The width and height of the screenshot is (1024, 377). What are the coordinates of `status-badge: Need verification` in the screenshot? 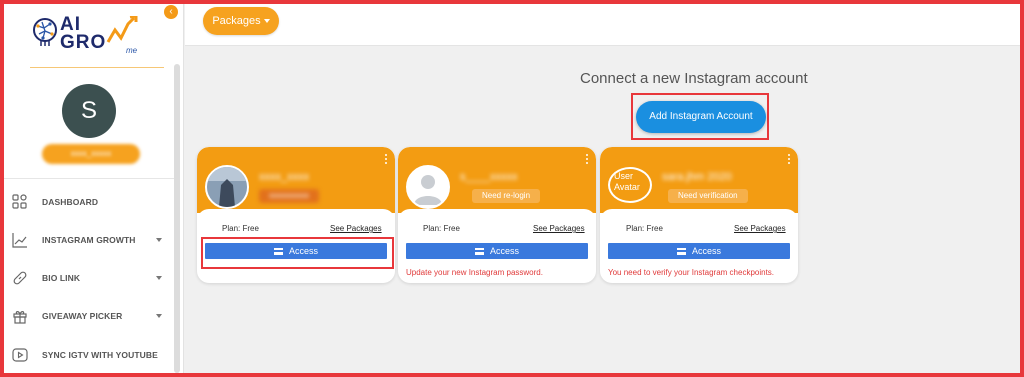 It's located at (708, 196).